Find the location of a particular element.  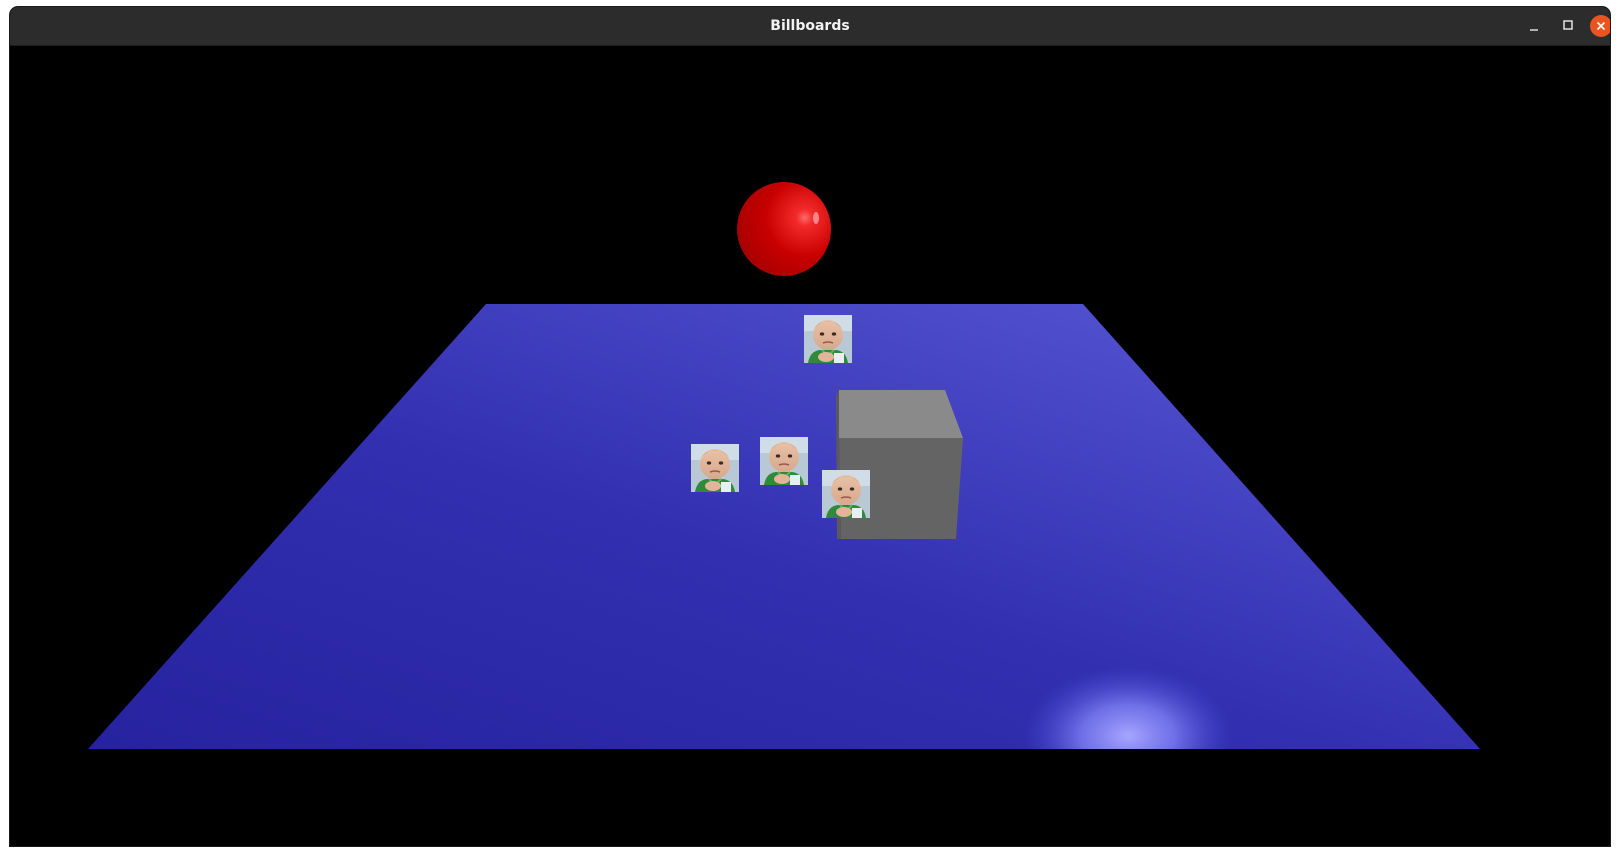

close-button is located at coordinates (1600, 26).